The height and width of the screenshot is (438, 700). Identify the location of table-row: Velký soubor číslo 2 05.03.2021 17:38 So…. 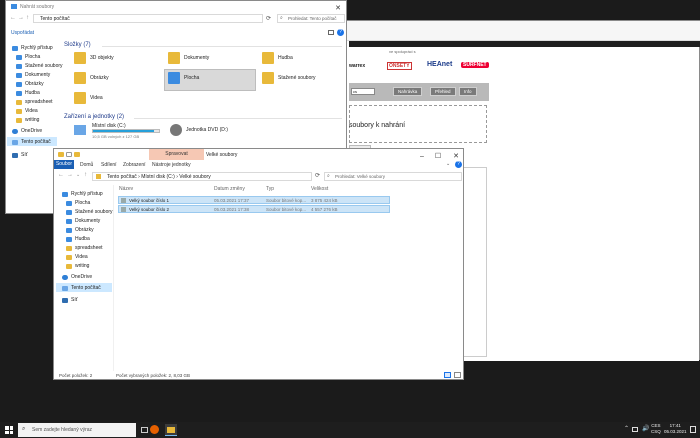
(254, 209).